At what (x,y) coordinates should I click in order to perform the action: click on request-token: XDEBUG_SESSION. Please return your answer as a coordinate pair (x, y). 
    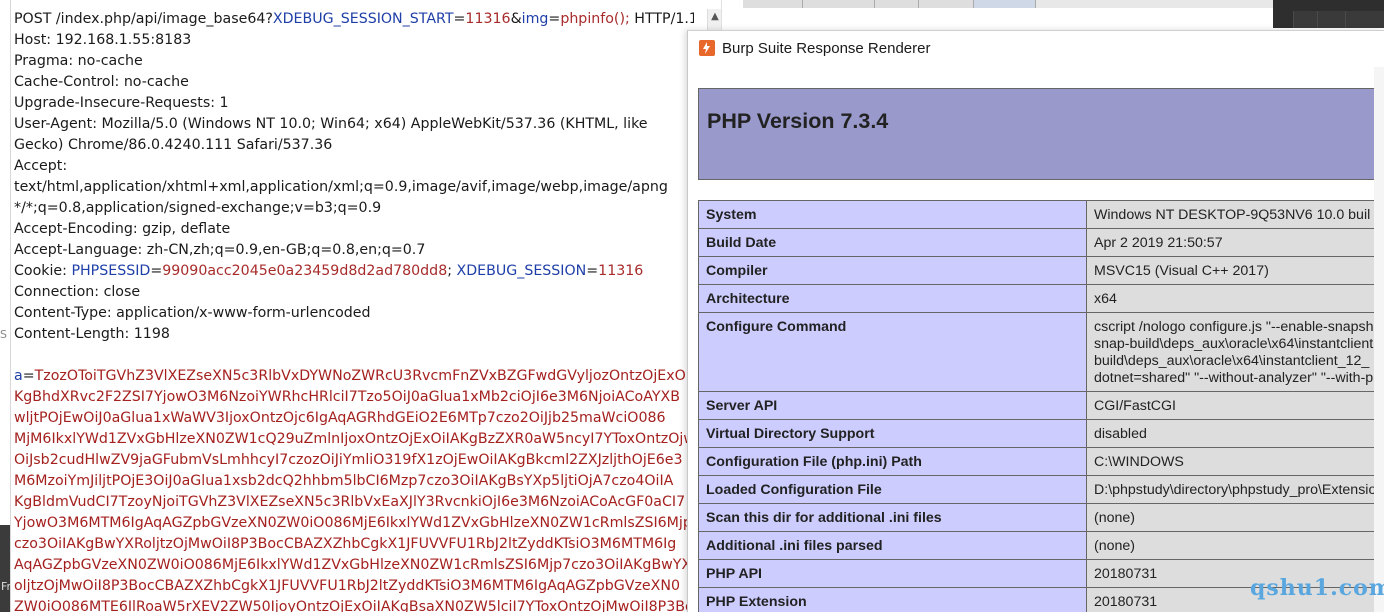
    Looking at the image, I should click on (521, 271).